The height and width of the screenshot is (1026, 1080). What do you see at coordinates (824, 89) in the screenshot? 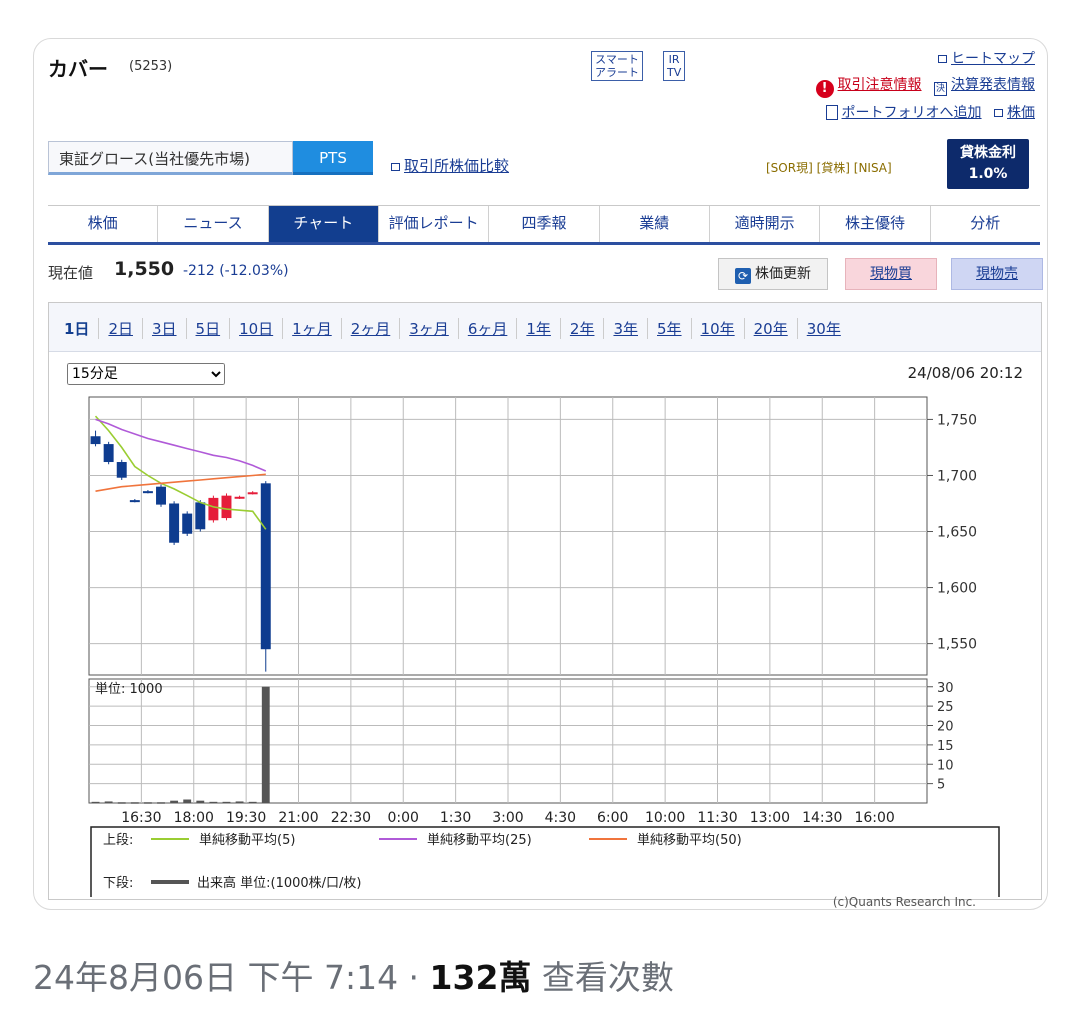
I see `exclamation-icon: !` at bounding box center [824, 89].